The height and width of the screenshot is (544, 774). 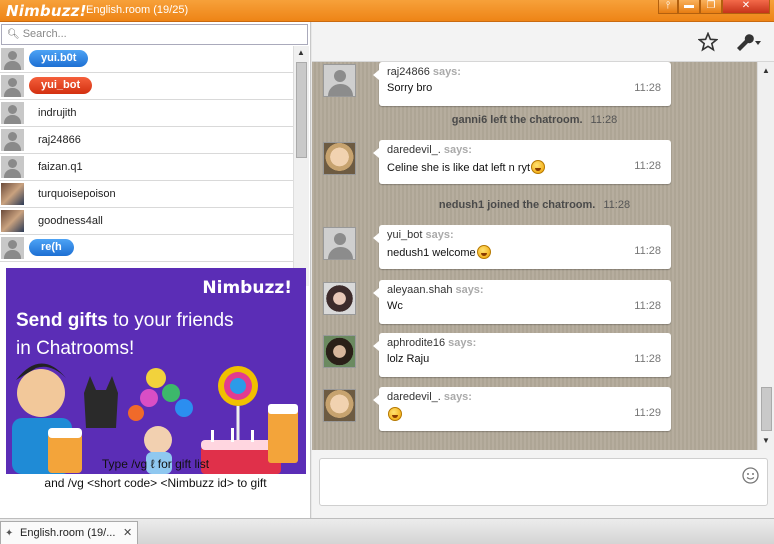 I want to click on message-time: 11:29, so click(x=647, y=413).